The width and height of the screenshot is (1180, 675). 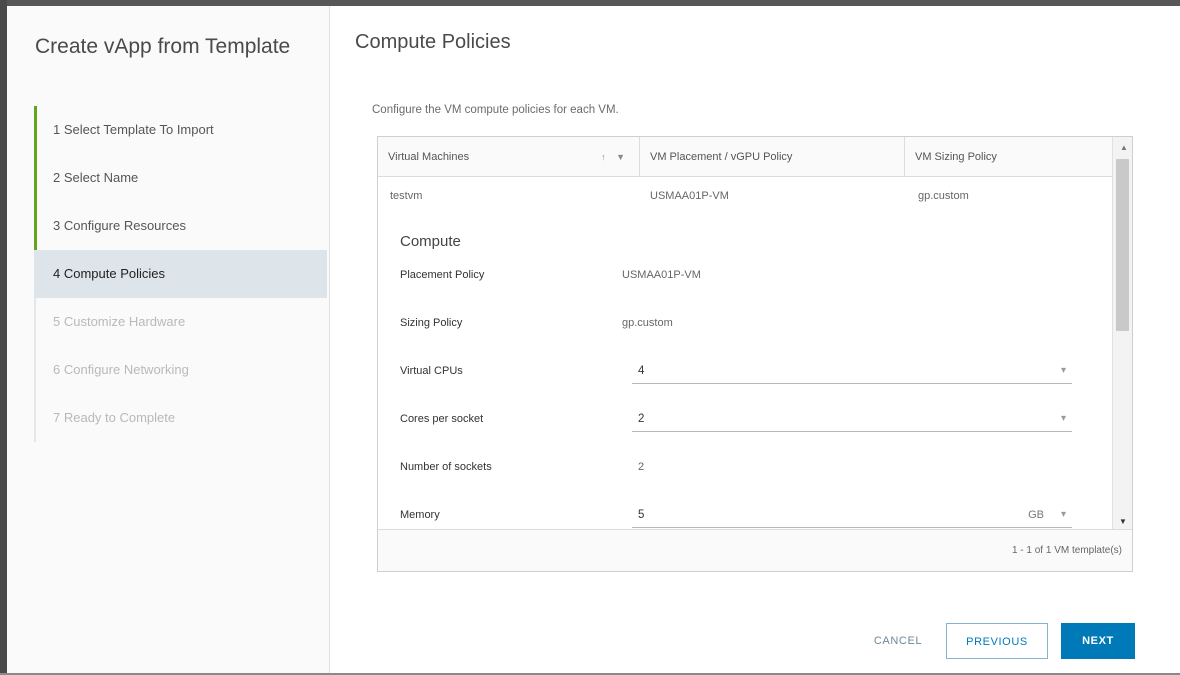 What do you see at coordinates (755, 550) in the screenshot?
I see `grid-footer: 1 - 1 of 1 VM template(s)` at bounding box center [755, 550].